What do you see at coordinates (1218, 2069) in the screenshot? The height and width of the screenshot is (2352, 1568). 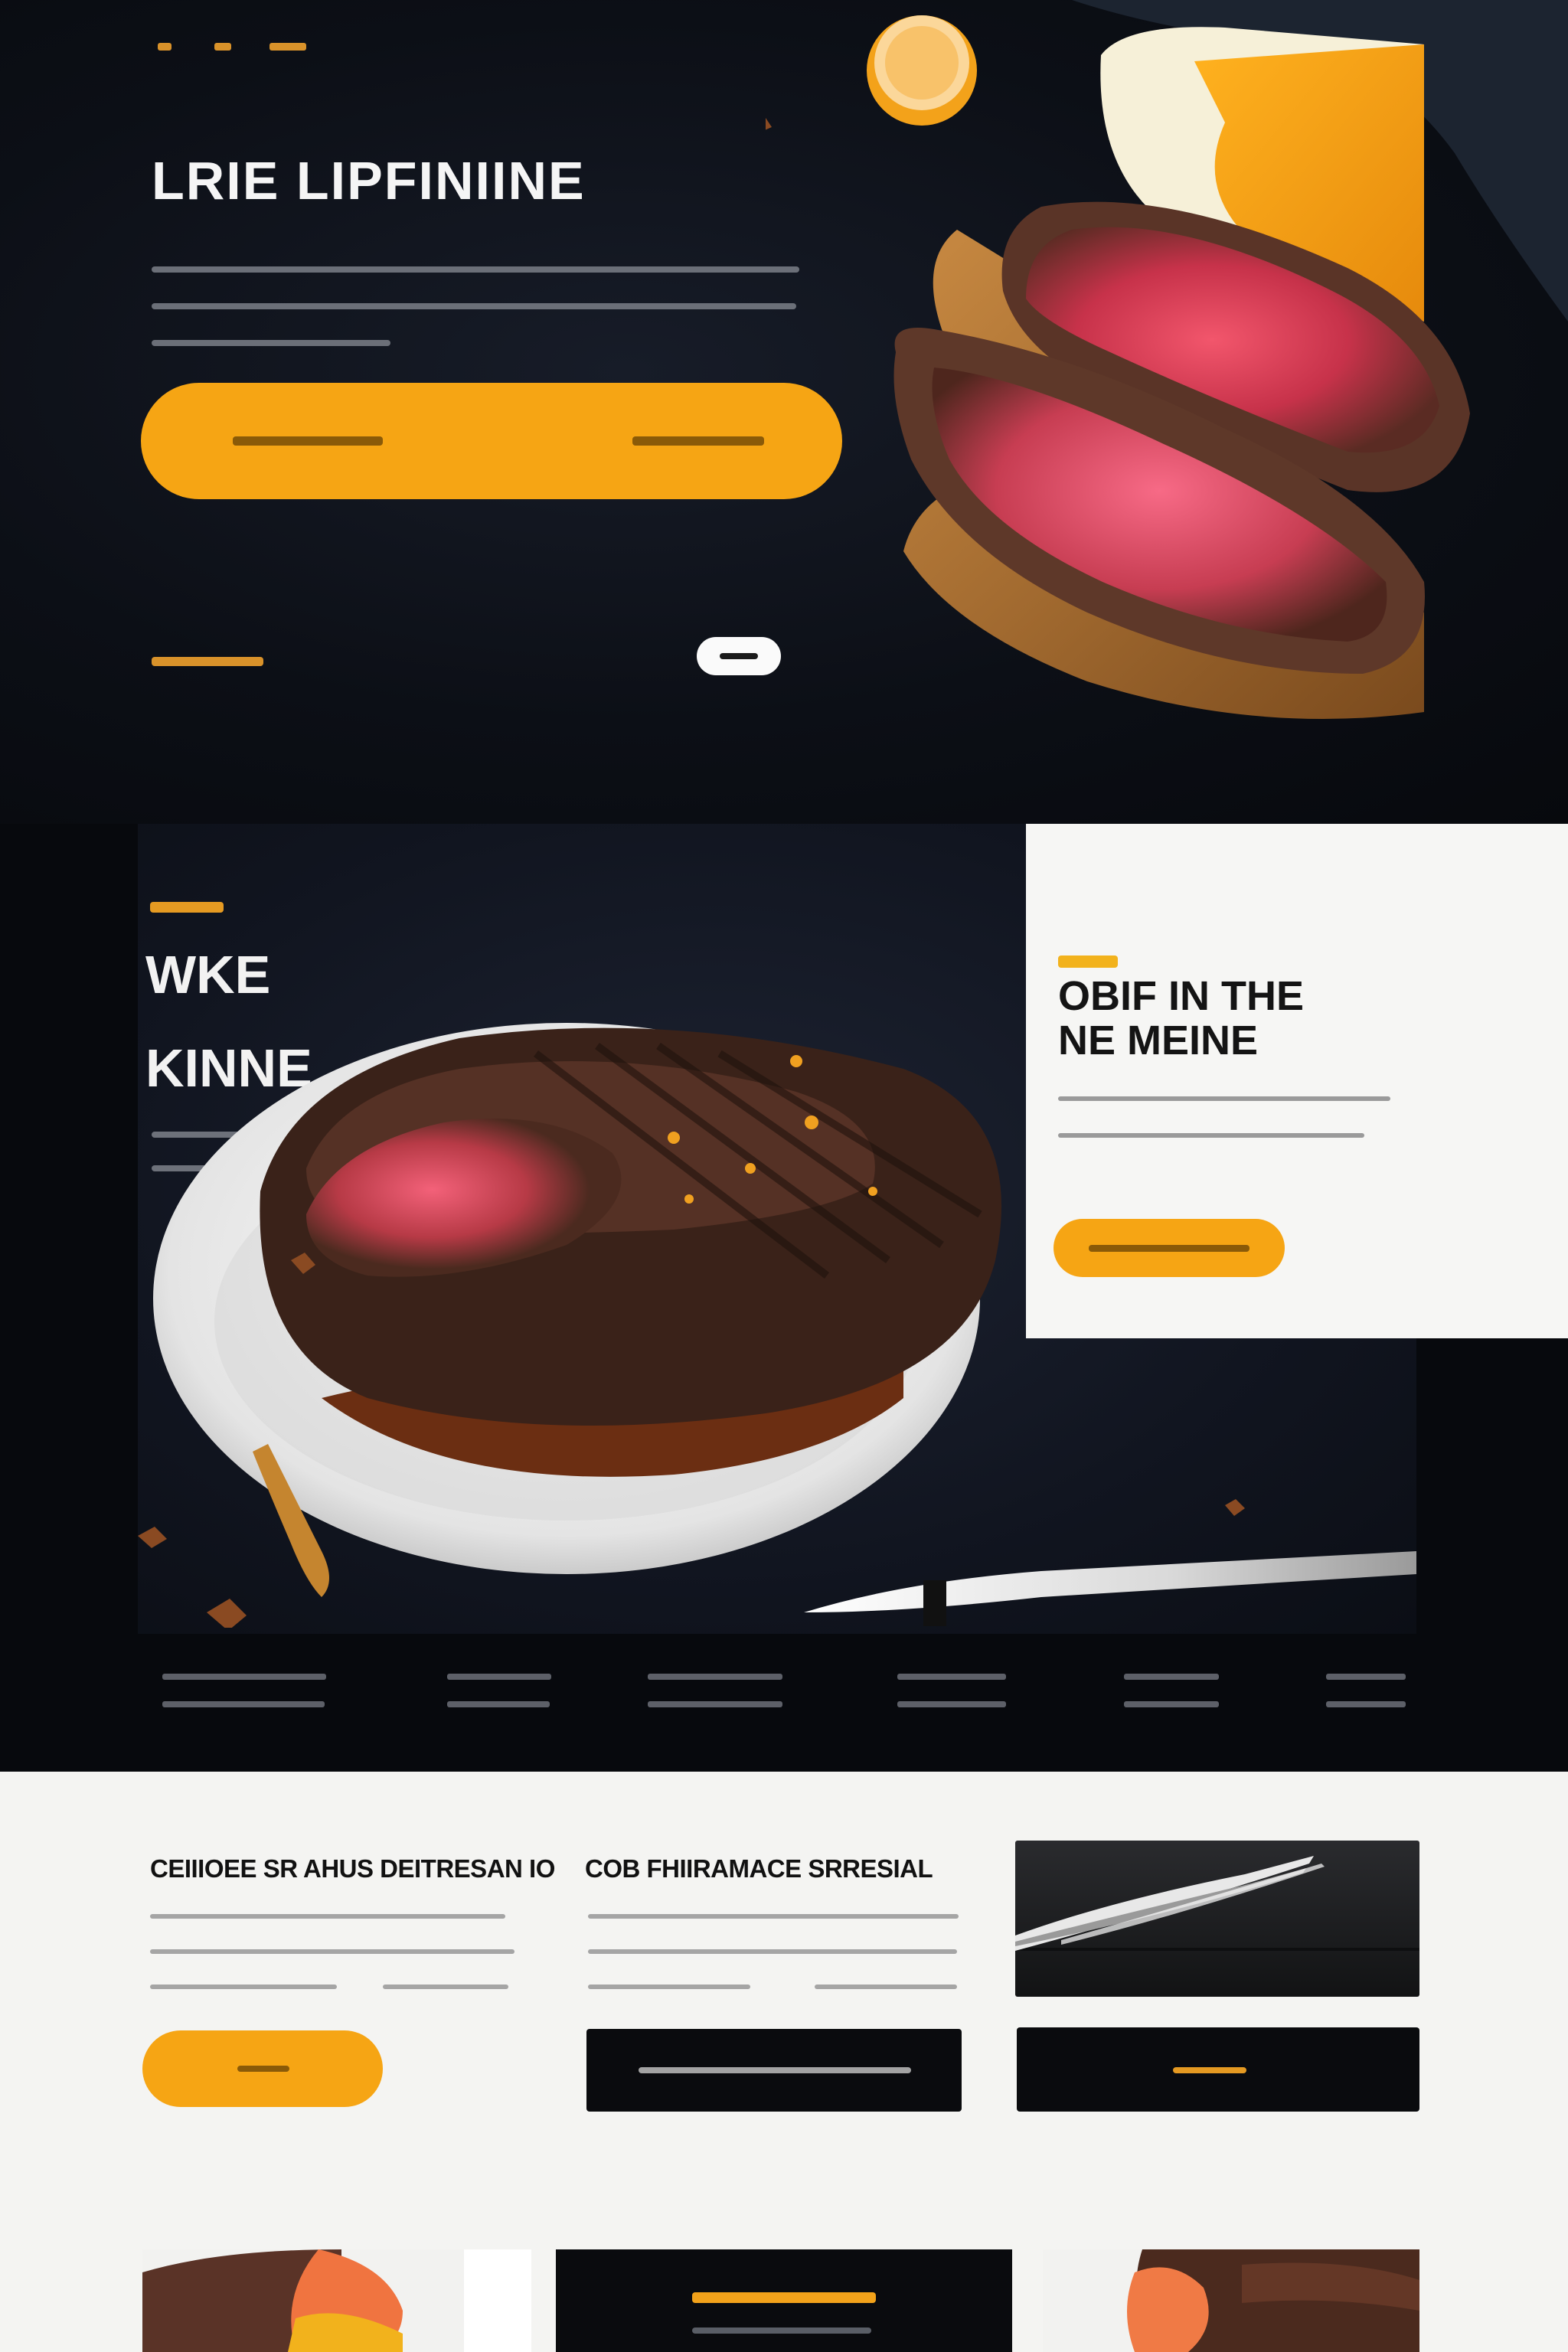 I see `card3-button` at bounding box center [1218, 2069].